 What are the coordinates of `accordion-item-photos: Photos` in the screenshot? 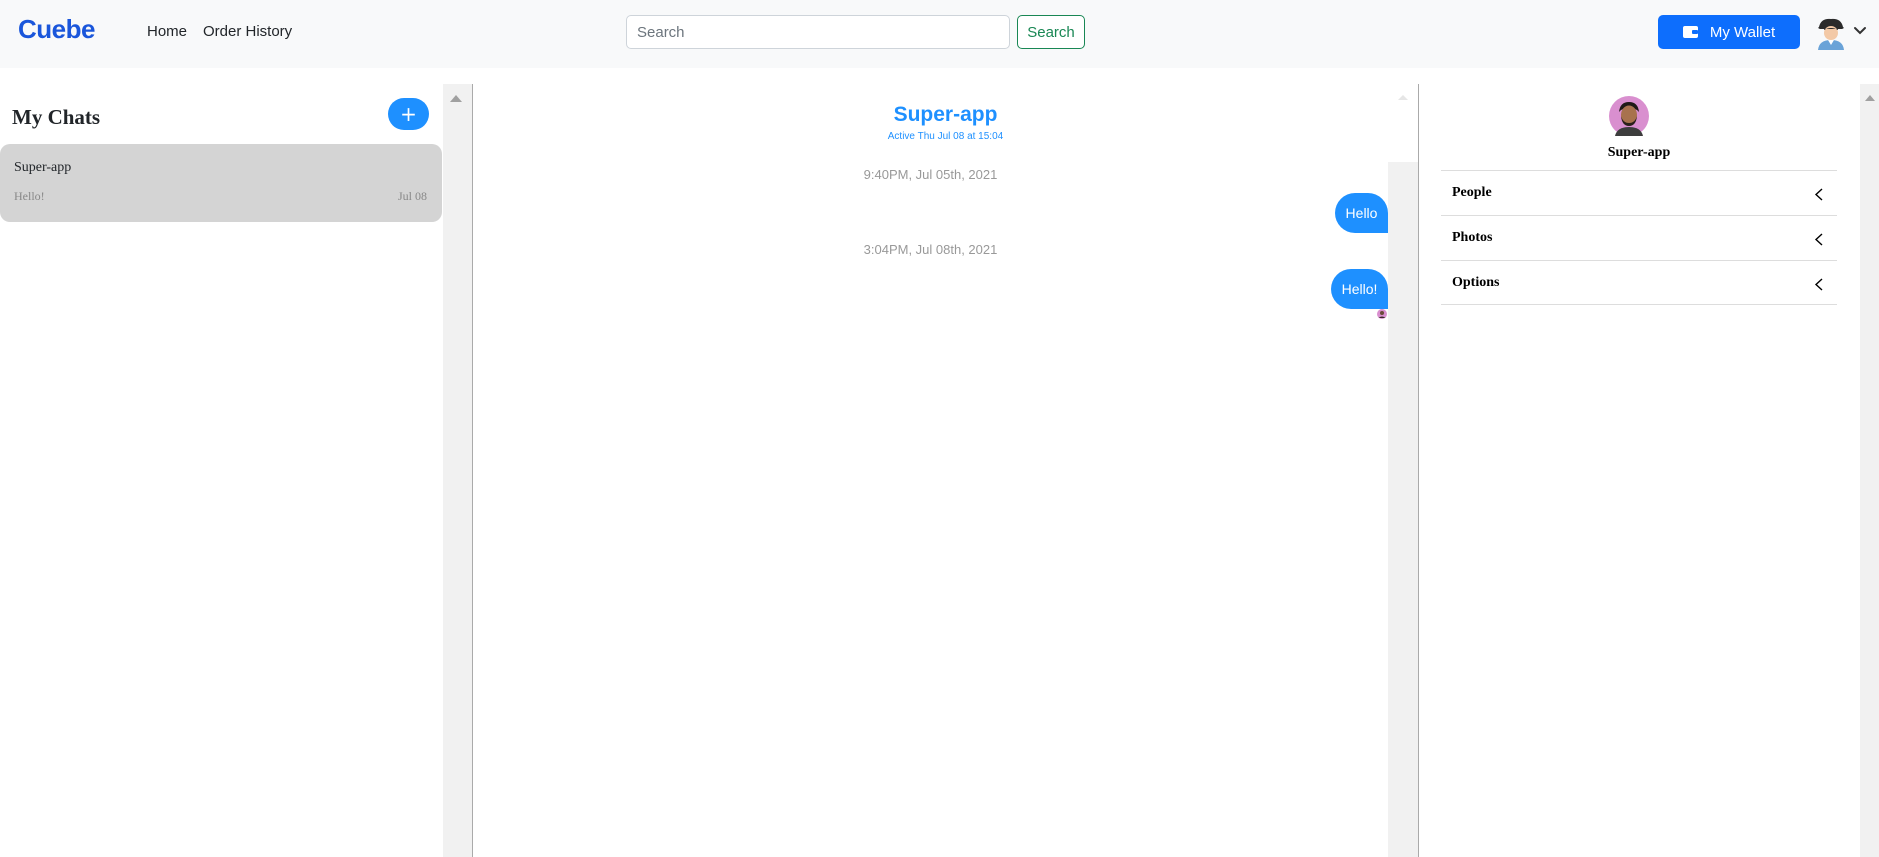 It's located at (1639, 237).